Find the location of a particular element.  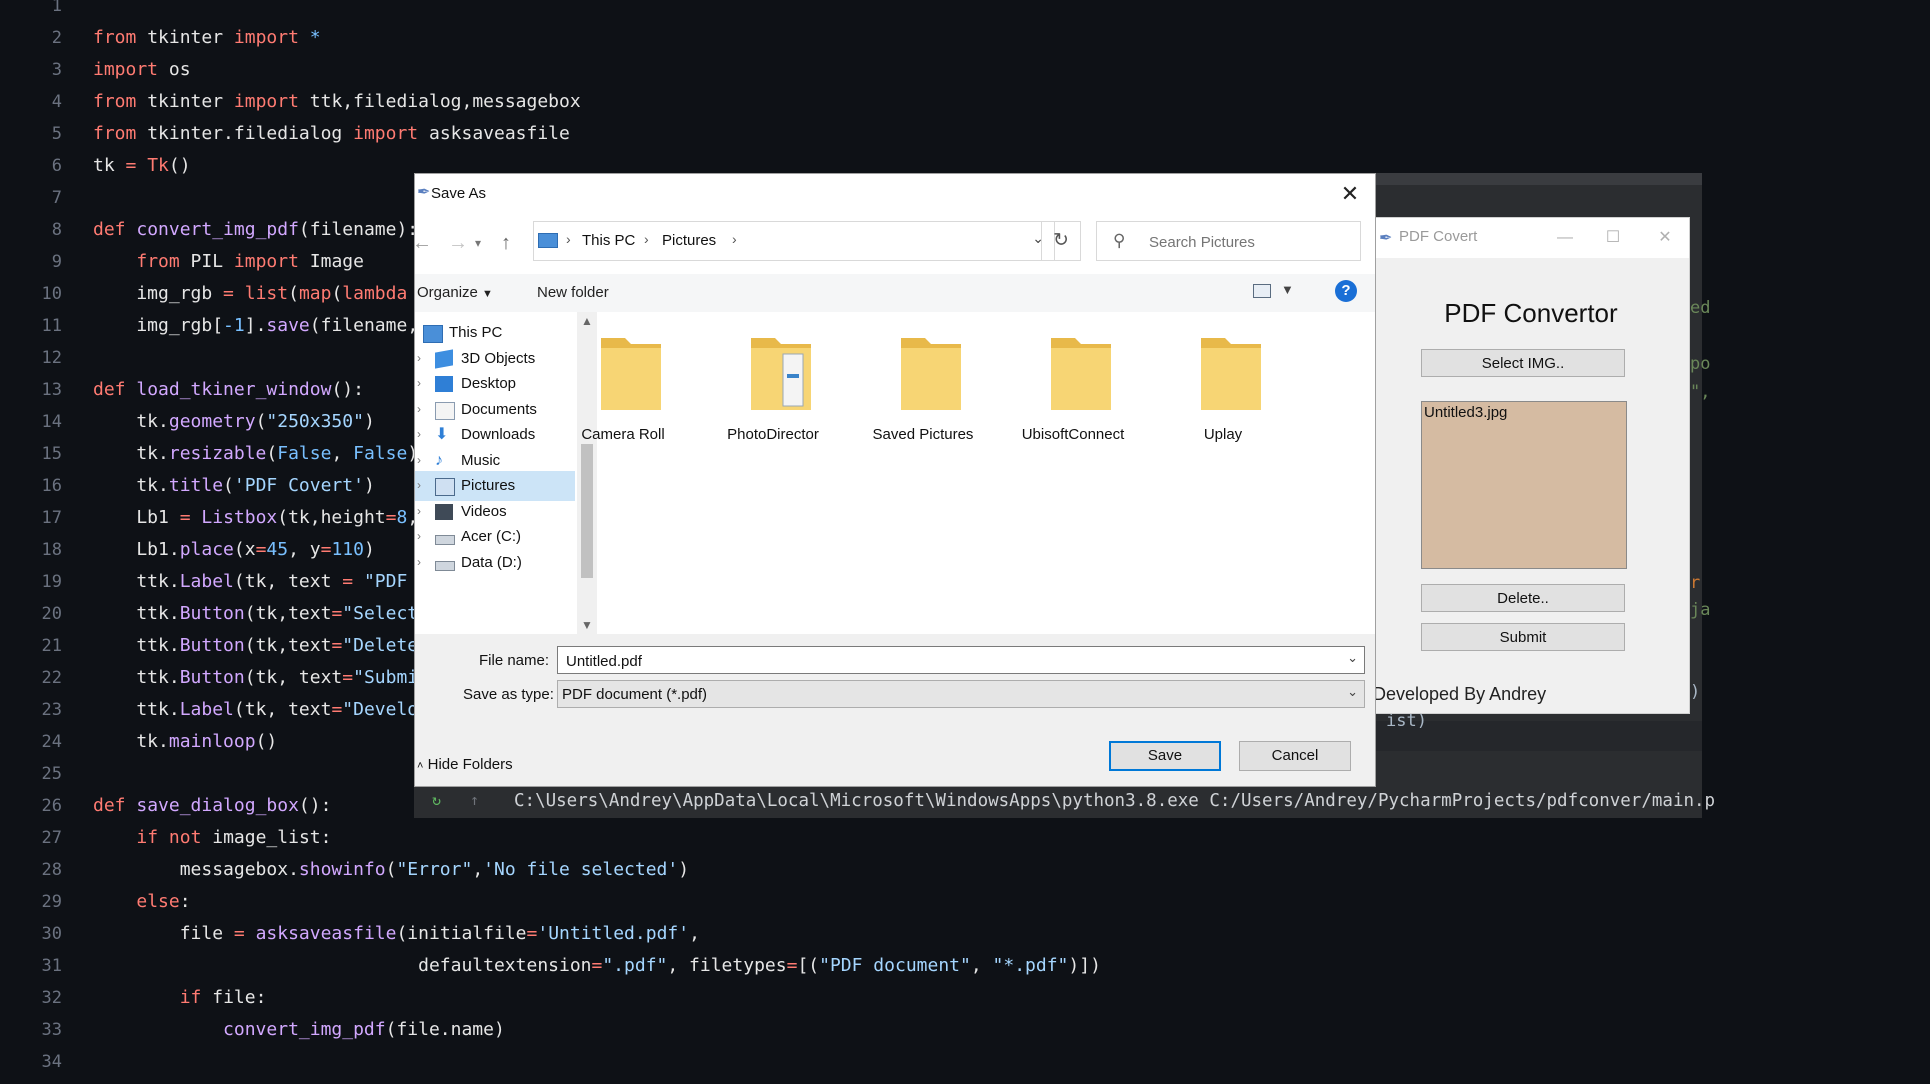

code-line: 33 convert_img_pdf(file.name) is located at coordinates (965, 1030).